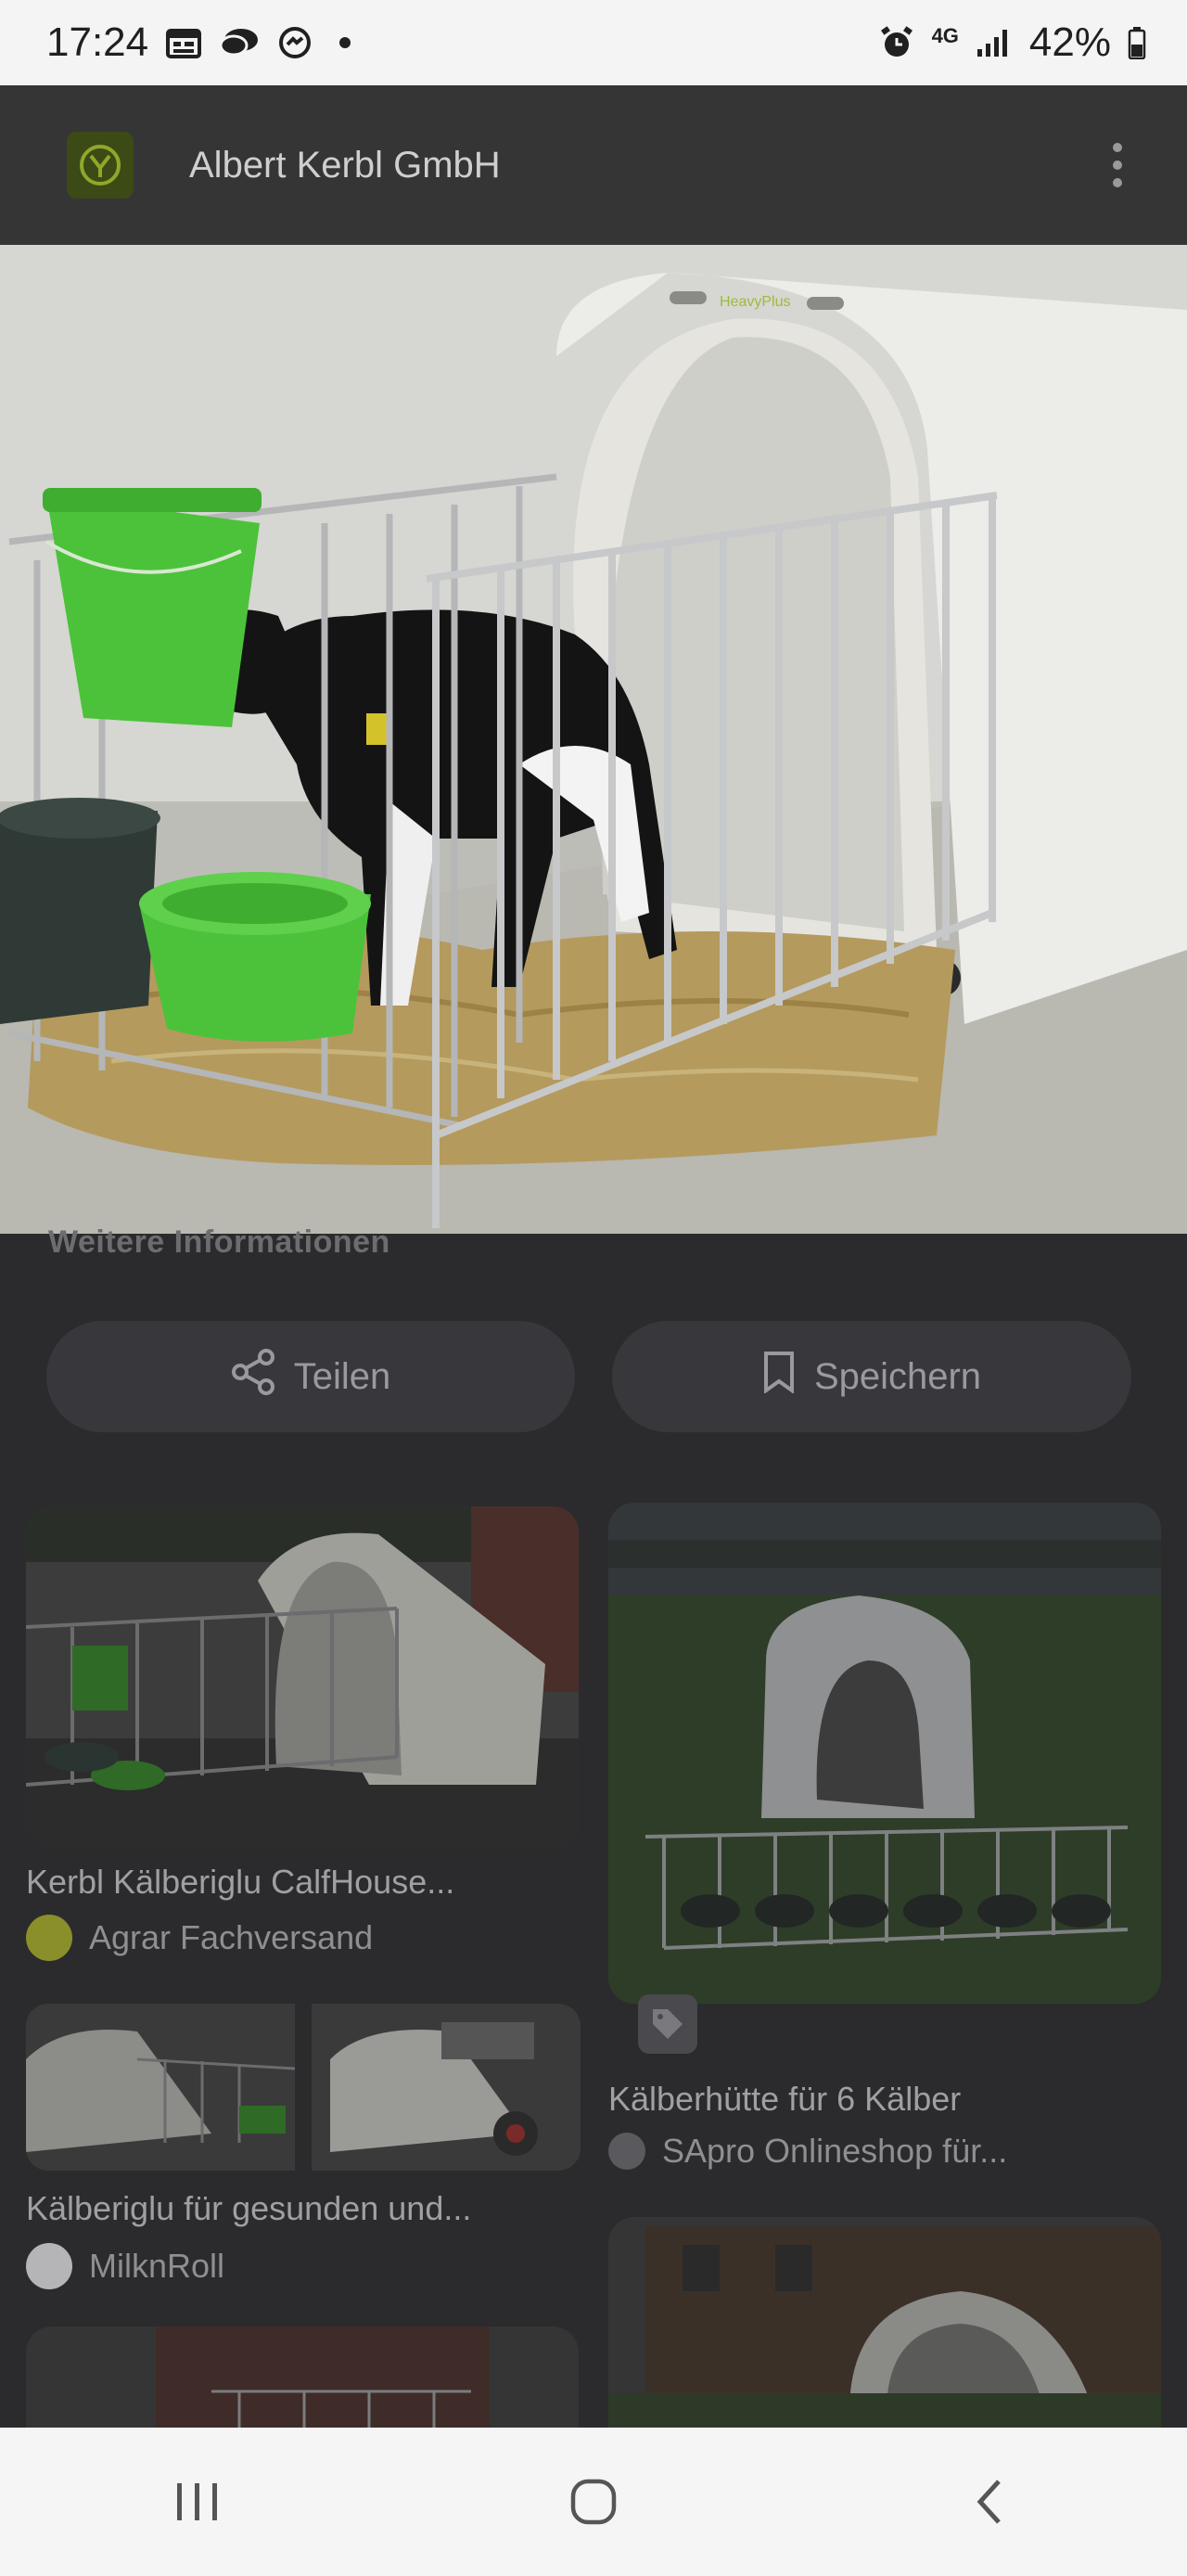 This screenshot has width=1187, height=2576. What do you see at coordinates (446, 2087) in the screenshot?
I see `result-image-kaelberiglu-b` at bounding box center [446, 2087].